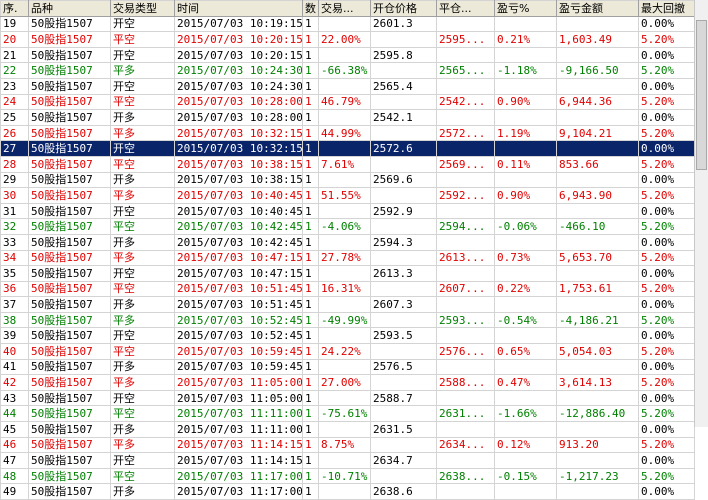 This screenshot has width=708, height=500. I want to click on cell-time: 2015/07/03 10:52:45, so click(238, 320).